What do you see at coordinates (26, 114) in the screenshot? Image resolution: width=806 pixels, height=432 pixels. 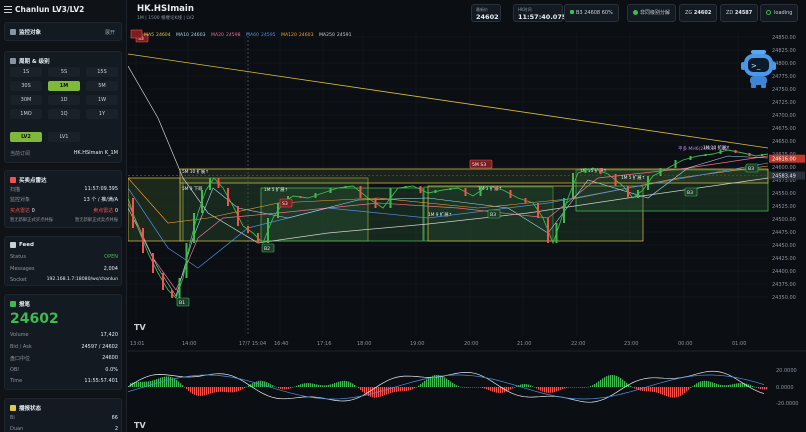 I see `period-button: 1MO` at bounding box center [26, 114].